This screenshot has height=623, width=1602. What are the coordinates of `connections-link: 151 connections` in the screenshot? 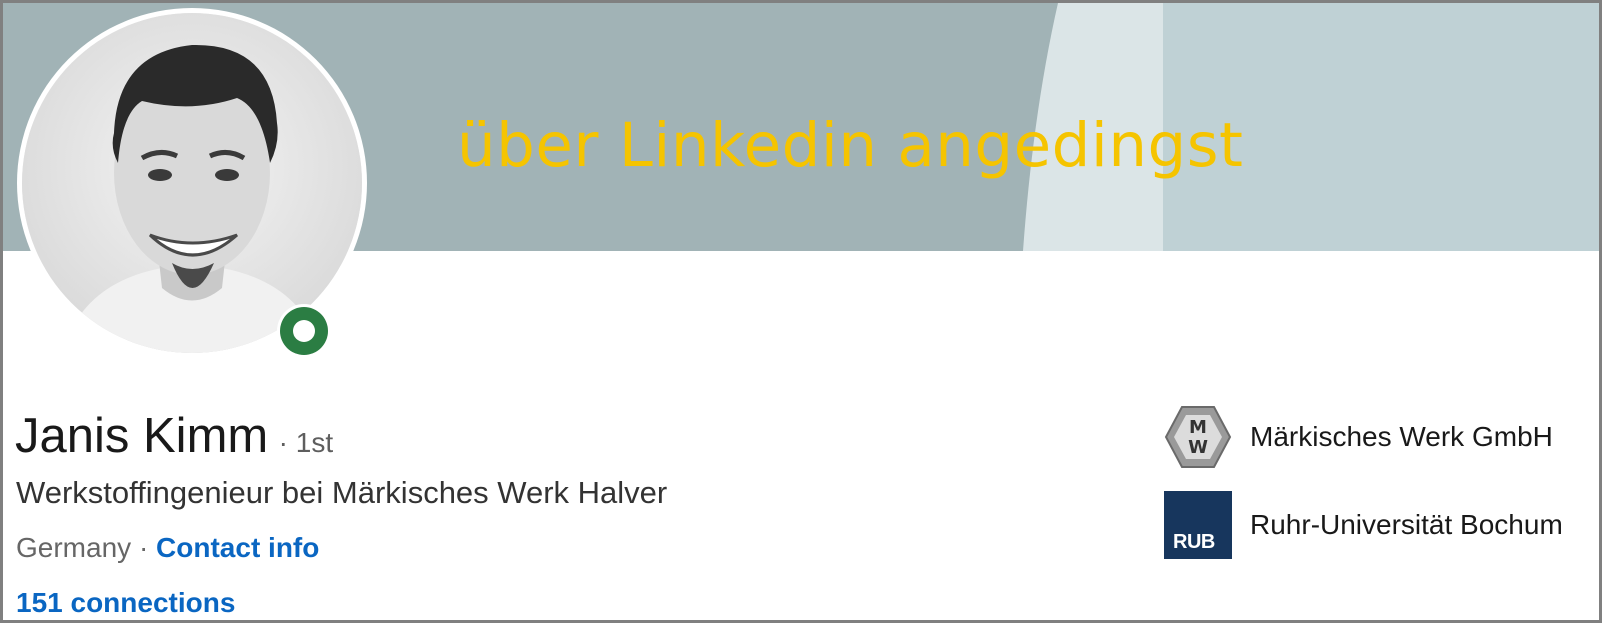 It's located at (125, 602).